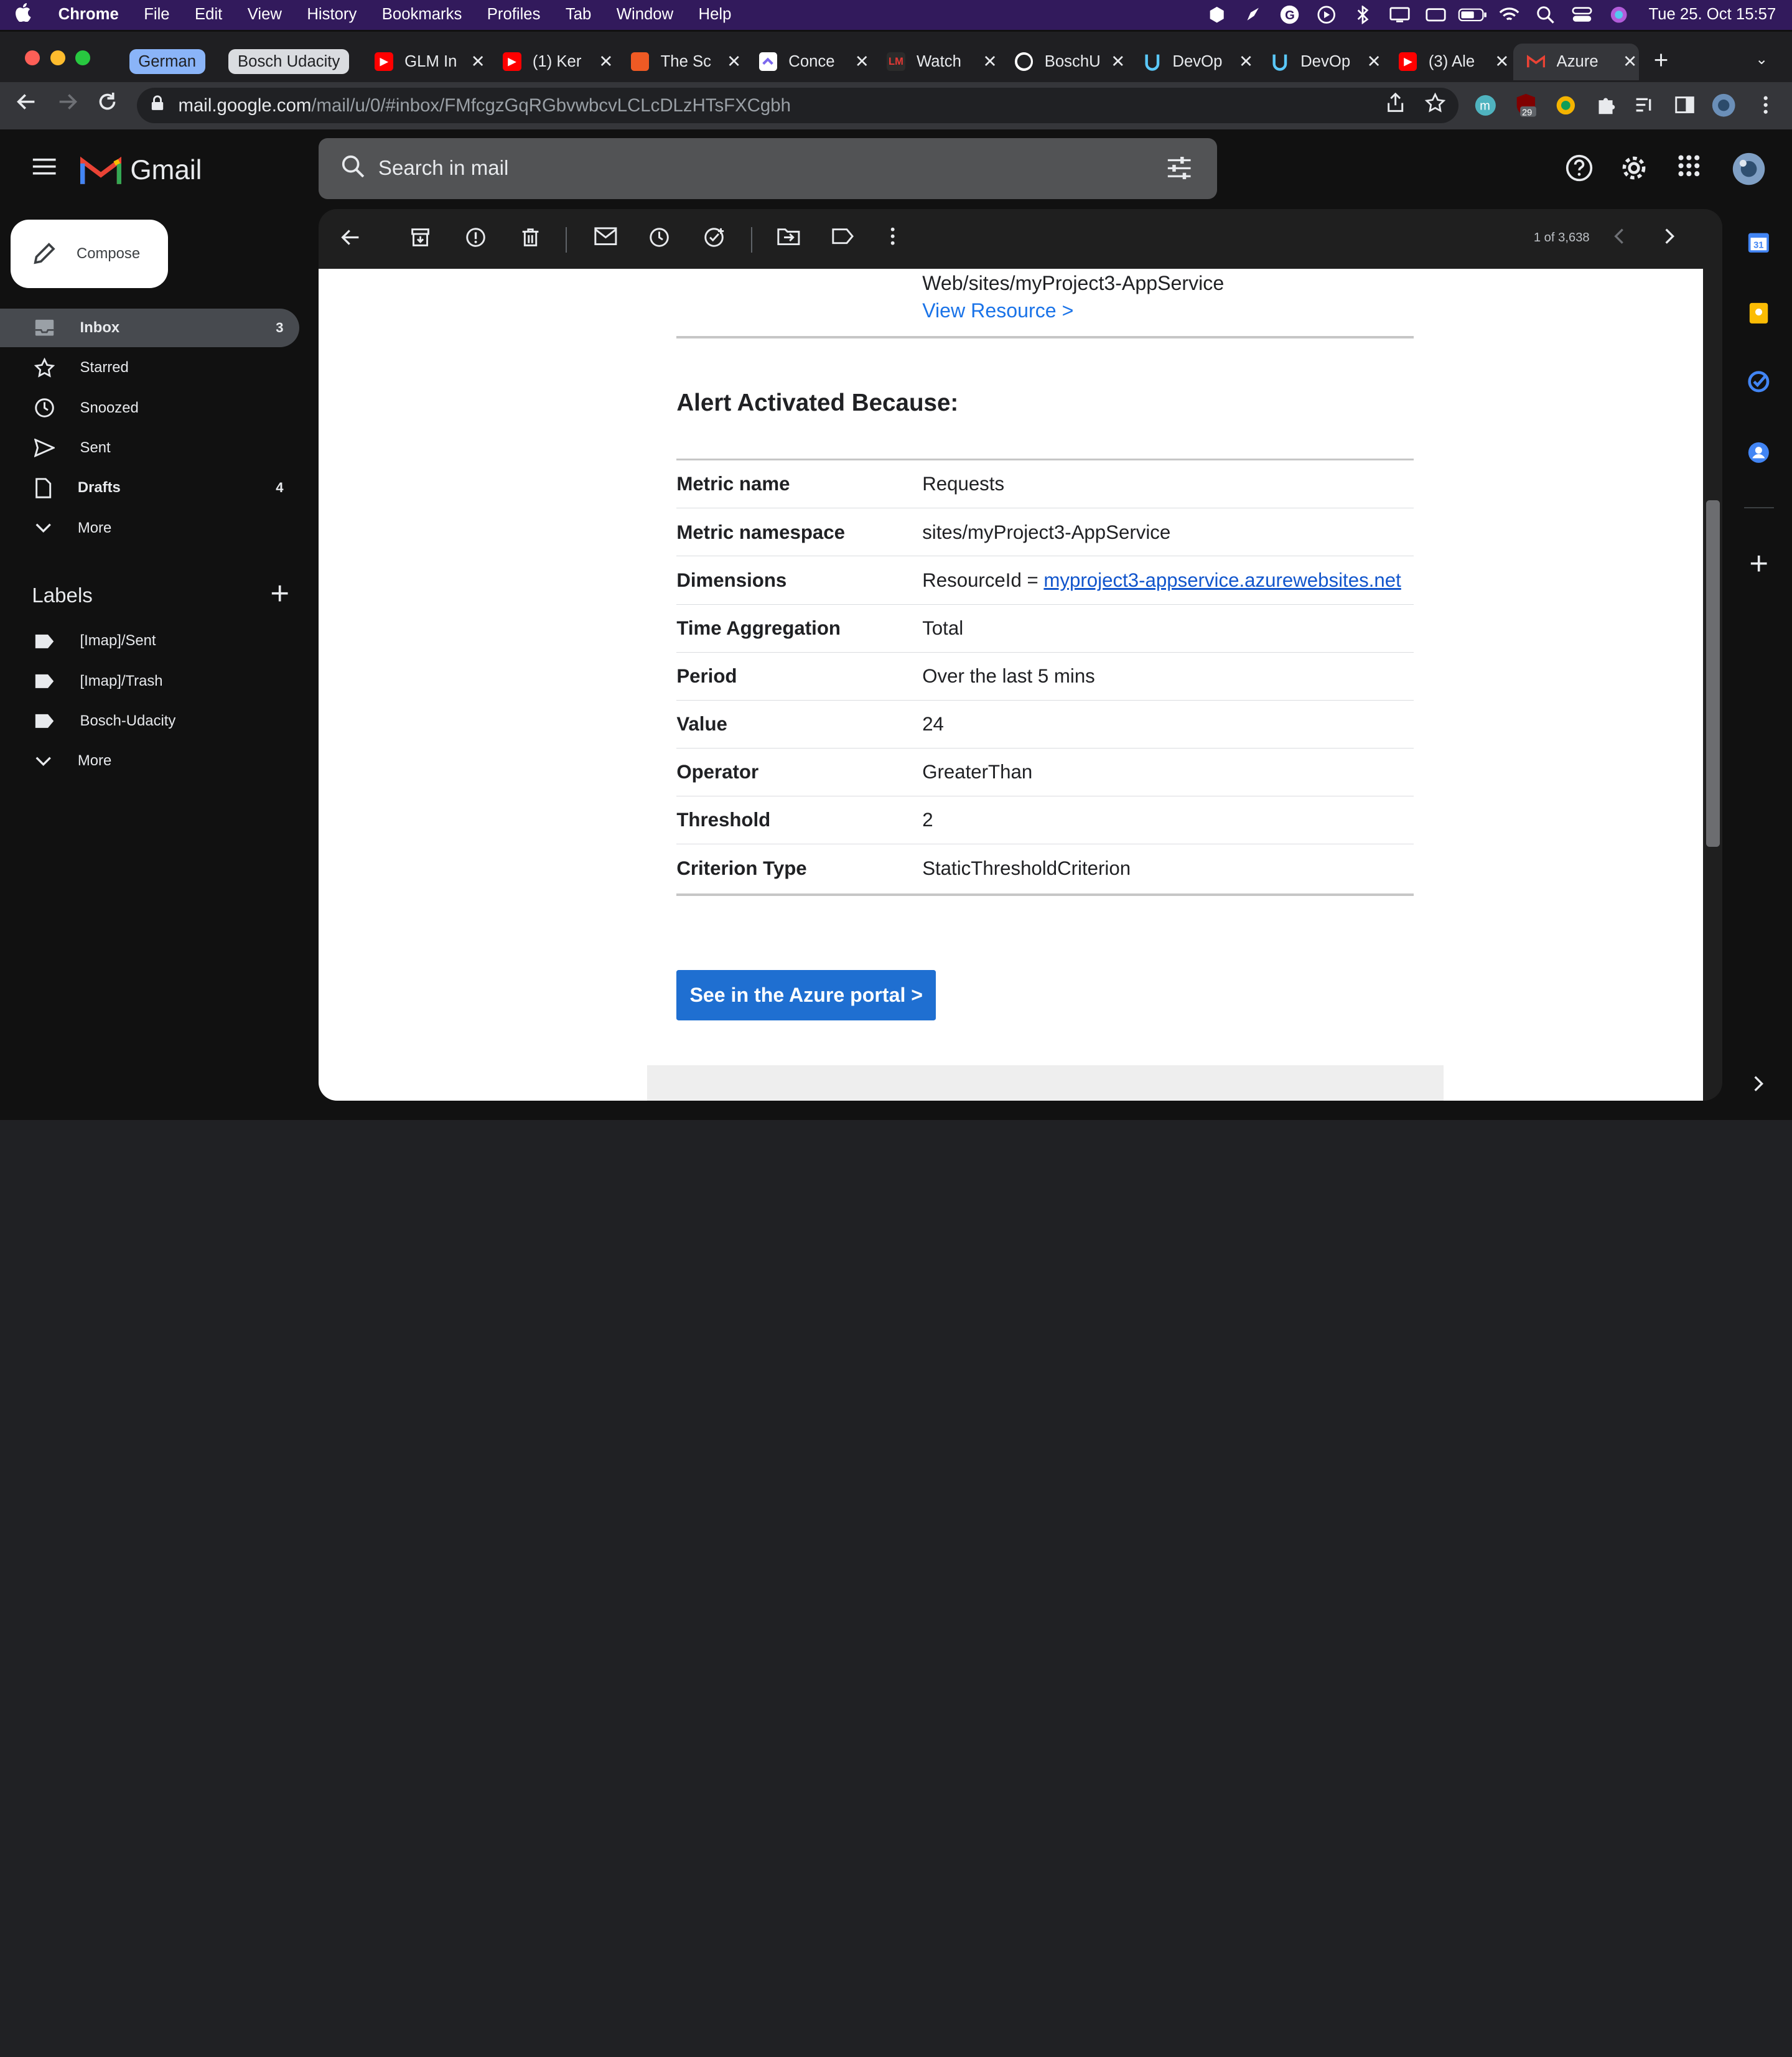 This screenshot has height=2057, width=1792. Describe the element at coordinates (353, 169) in the screenshot. I see `search-icon` at that location.